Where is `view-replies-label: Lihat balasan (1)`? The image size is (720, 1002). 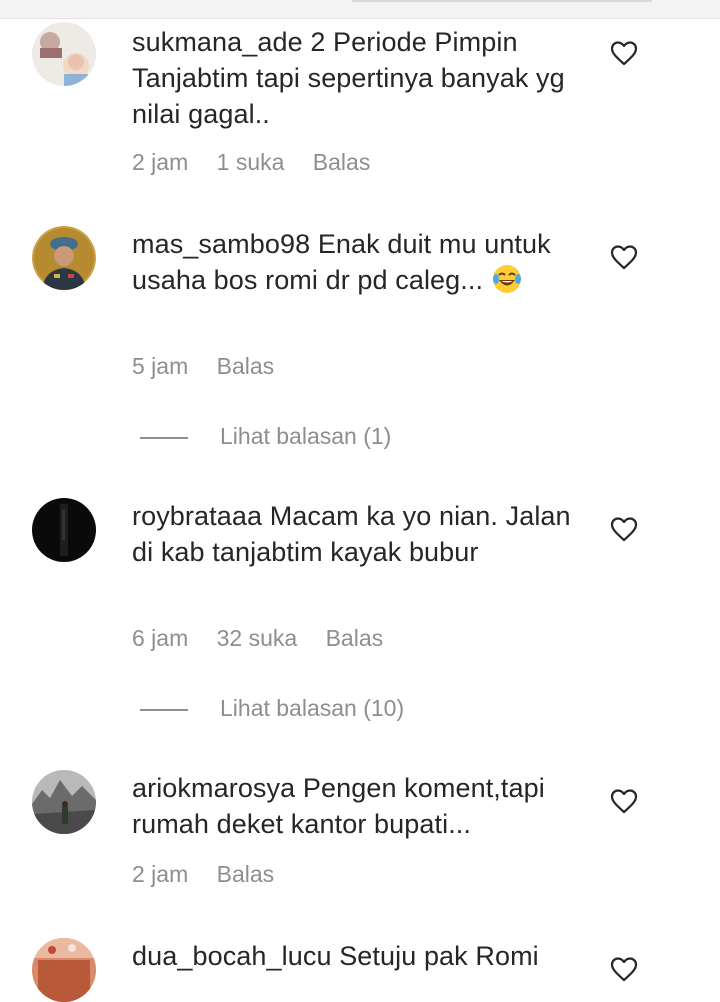 view-replies-label: Lihat balasan (1) is located at coordinates (305, 436).